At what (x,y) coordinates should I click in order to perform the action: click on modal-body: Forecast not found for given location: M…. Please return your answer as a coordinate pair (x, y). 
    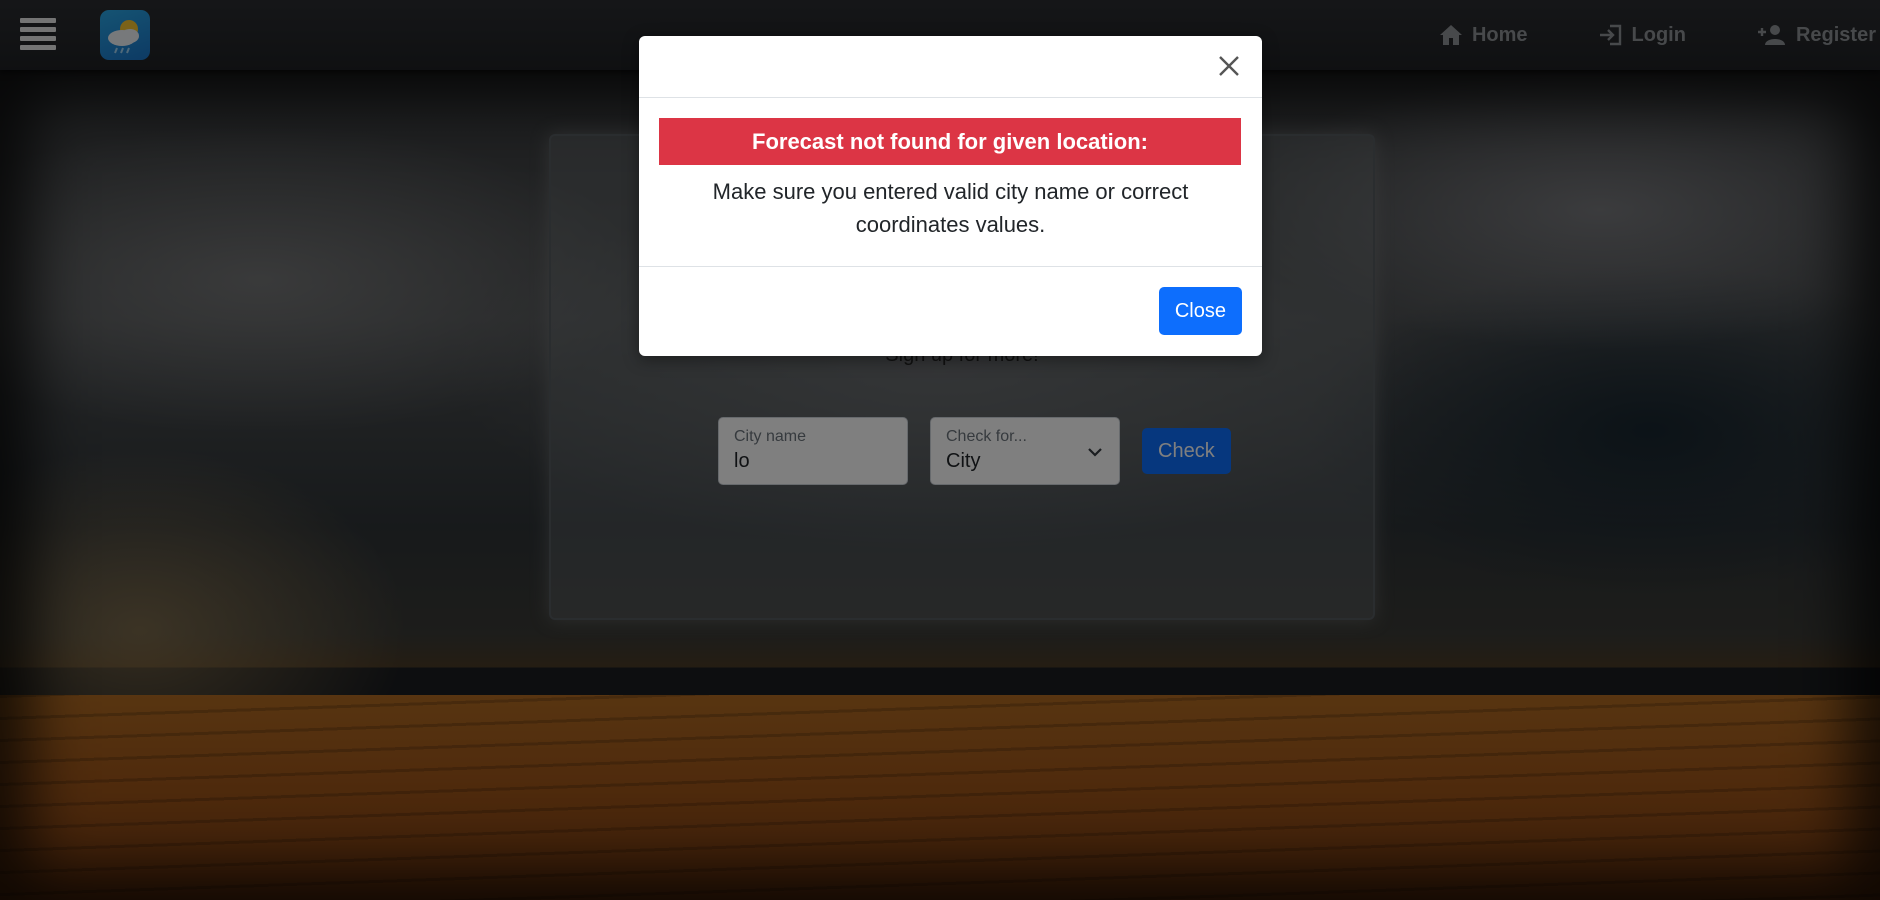
    Looking at the image, I should click on (950, 182).